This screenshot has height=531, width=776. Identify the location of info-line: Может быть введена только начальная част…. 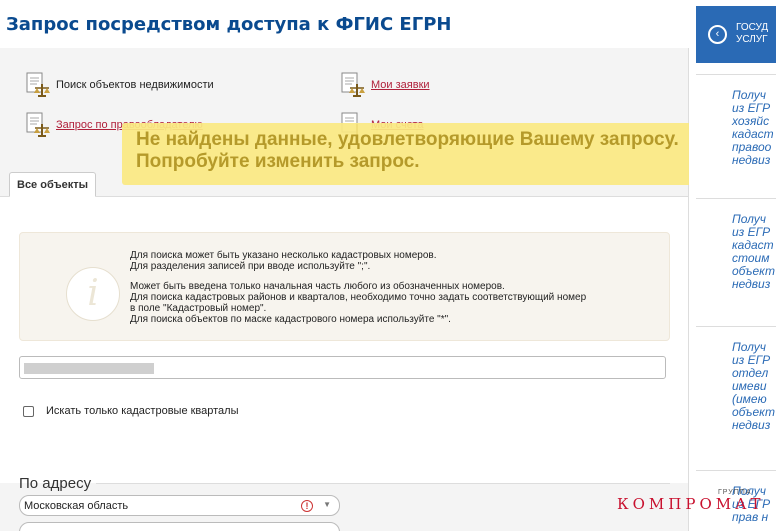
(317, 286).